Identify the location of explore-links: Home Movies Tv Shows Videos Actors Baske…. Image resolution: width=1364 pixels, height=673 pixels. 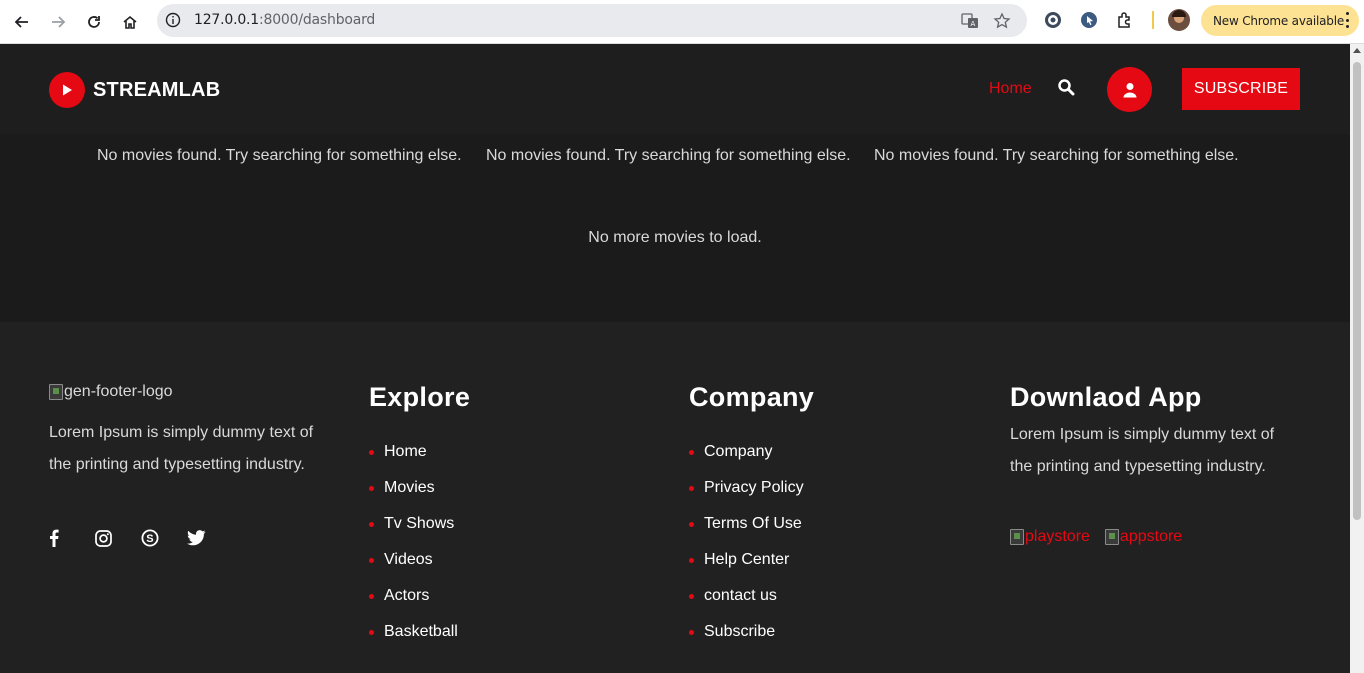
(413, 545).